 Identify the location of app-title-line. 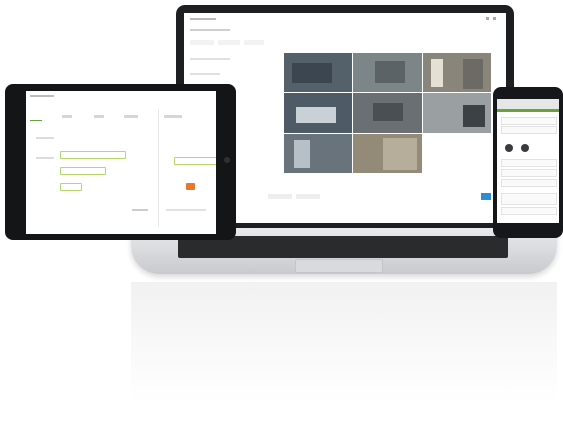
(203, 19).